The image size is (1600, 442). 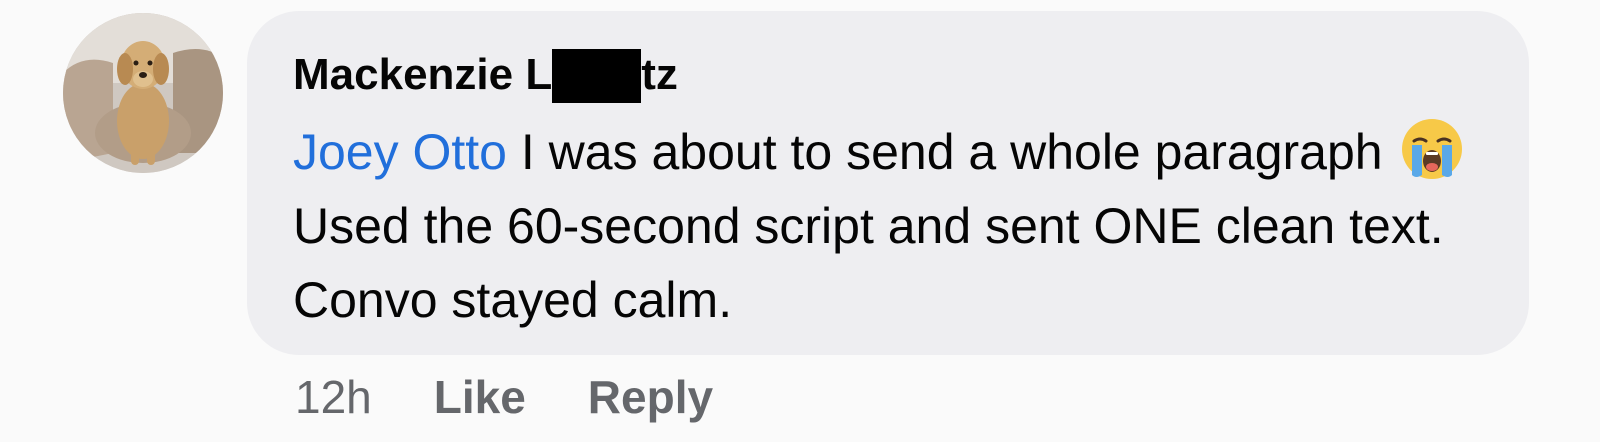 I want to click on reply-button: Reply, so click(x=650, y=397).